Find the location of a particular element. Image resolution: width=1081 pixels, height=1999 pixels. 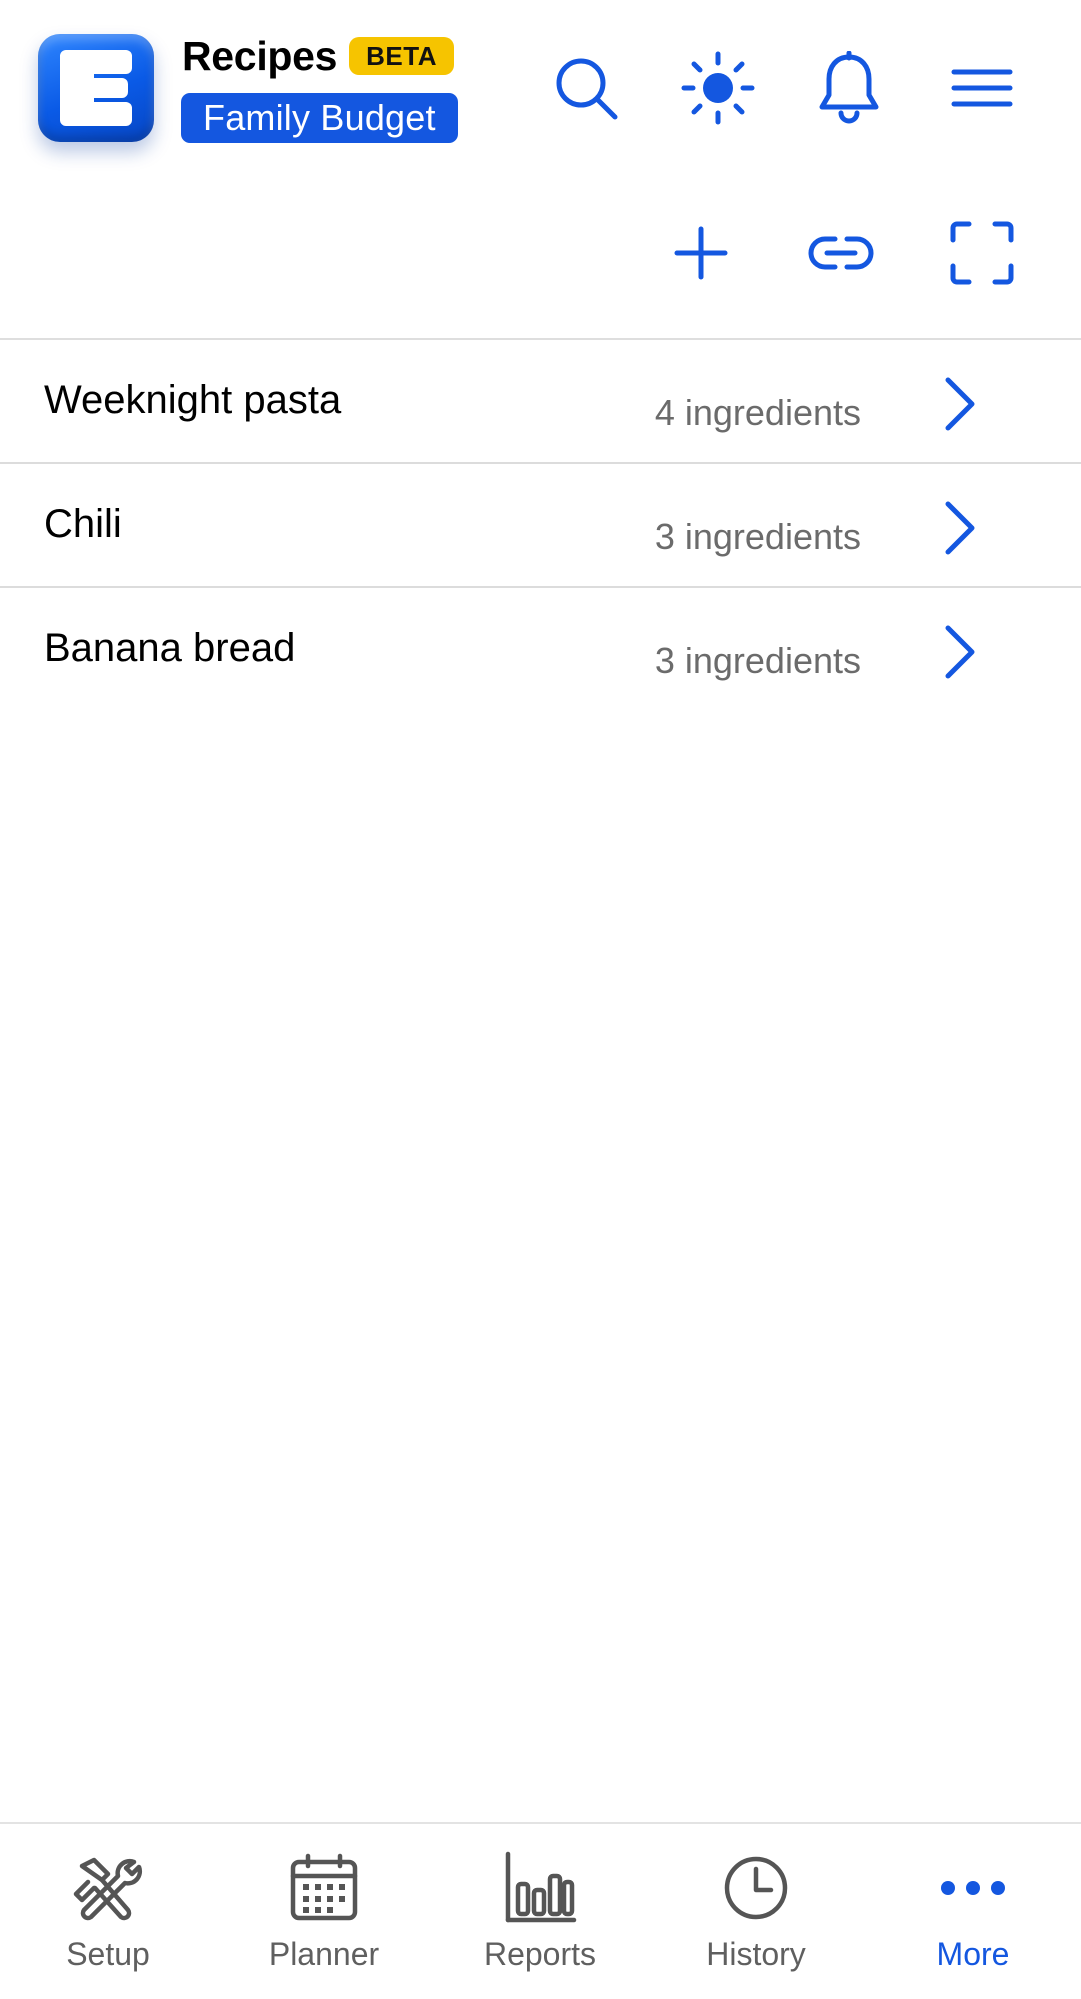

link-button is located at coordinates (841, 253).